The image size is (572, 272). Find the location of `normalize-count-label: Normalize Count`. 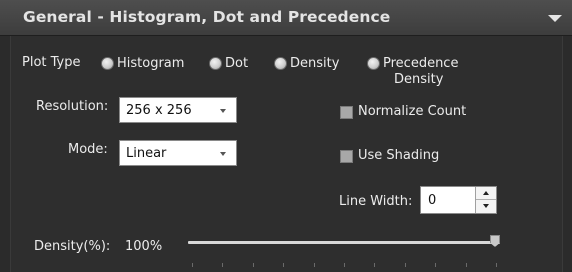

normalize-count-label: Normalize Count is located at coordinates (412, 111).